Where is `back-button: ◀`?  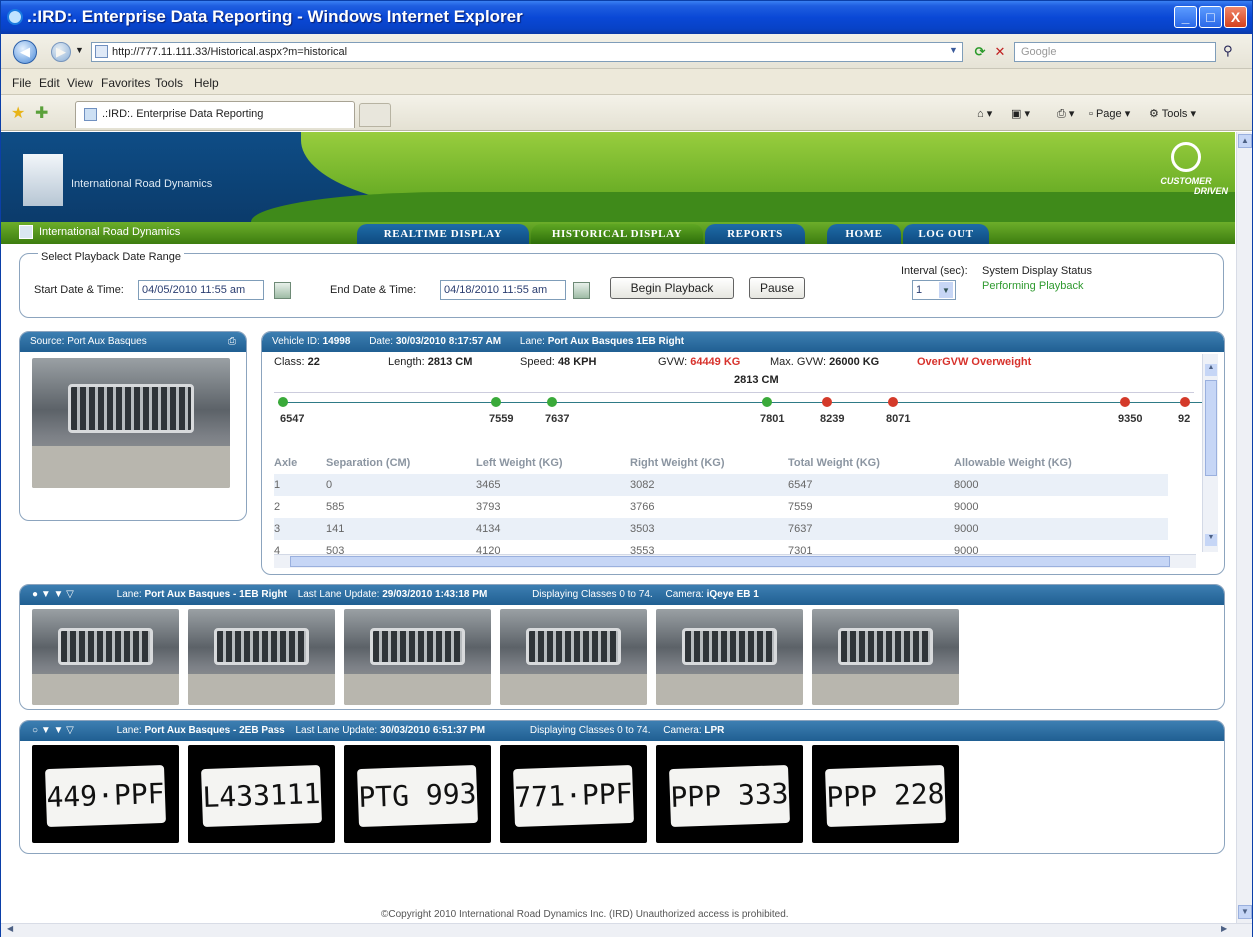
back-button: ◀ is located at coordinates (25, 52).